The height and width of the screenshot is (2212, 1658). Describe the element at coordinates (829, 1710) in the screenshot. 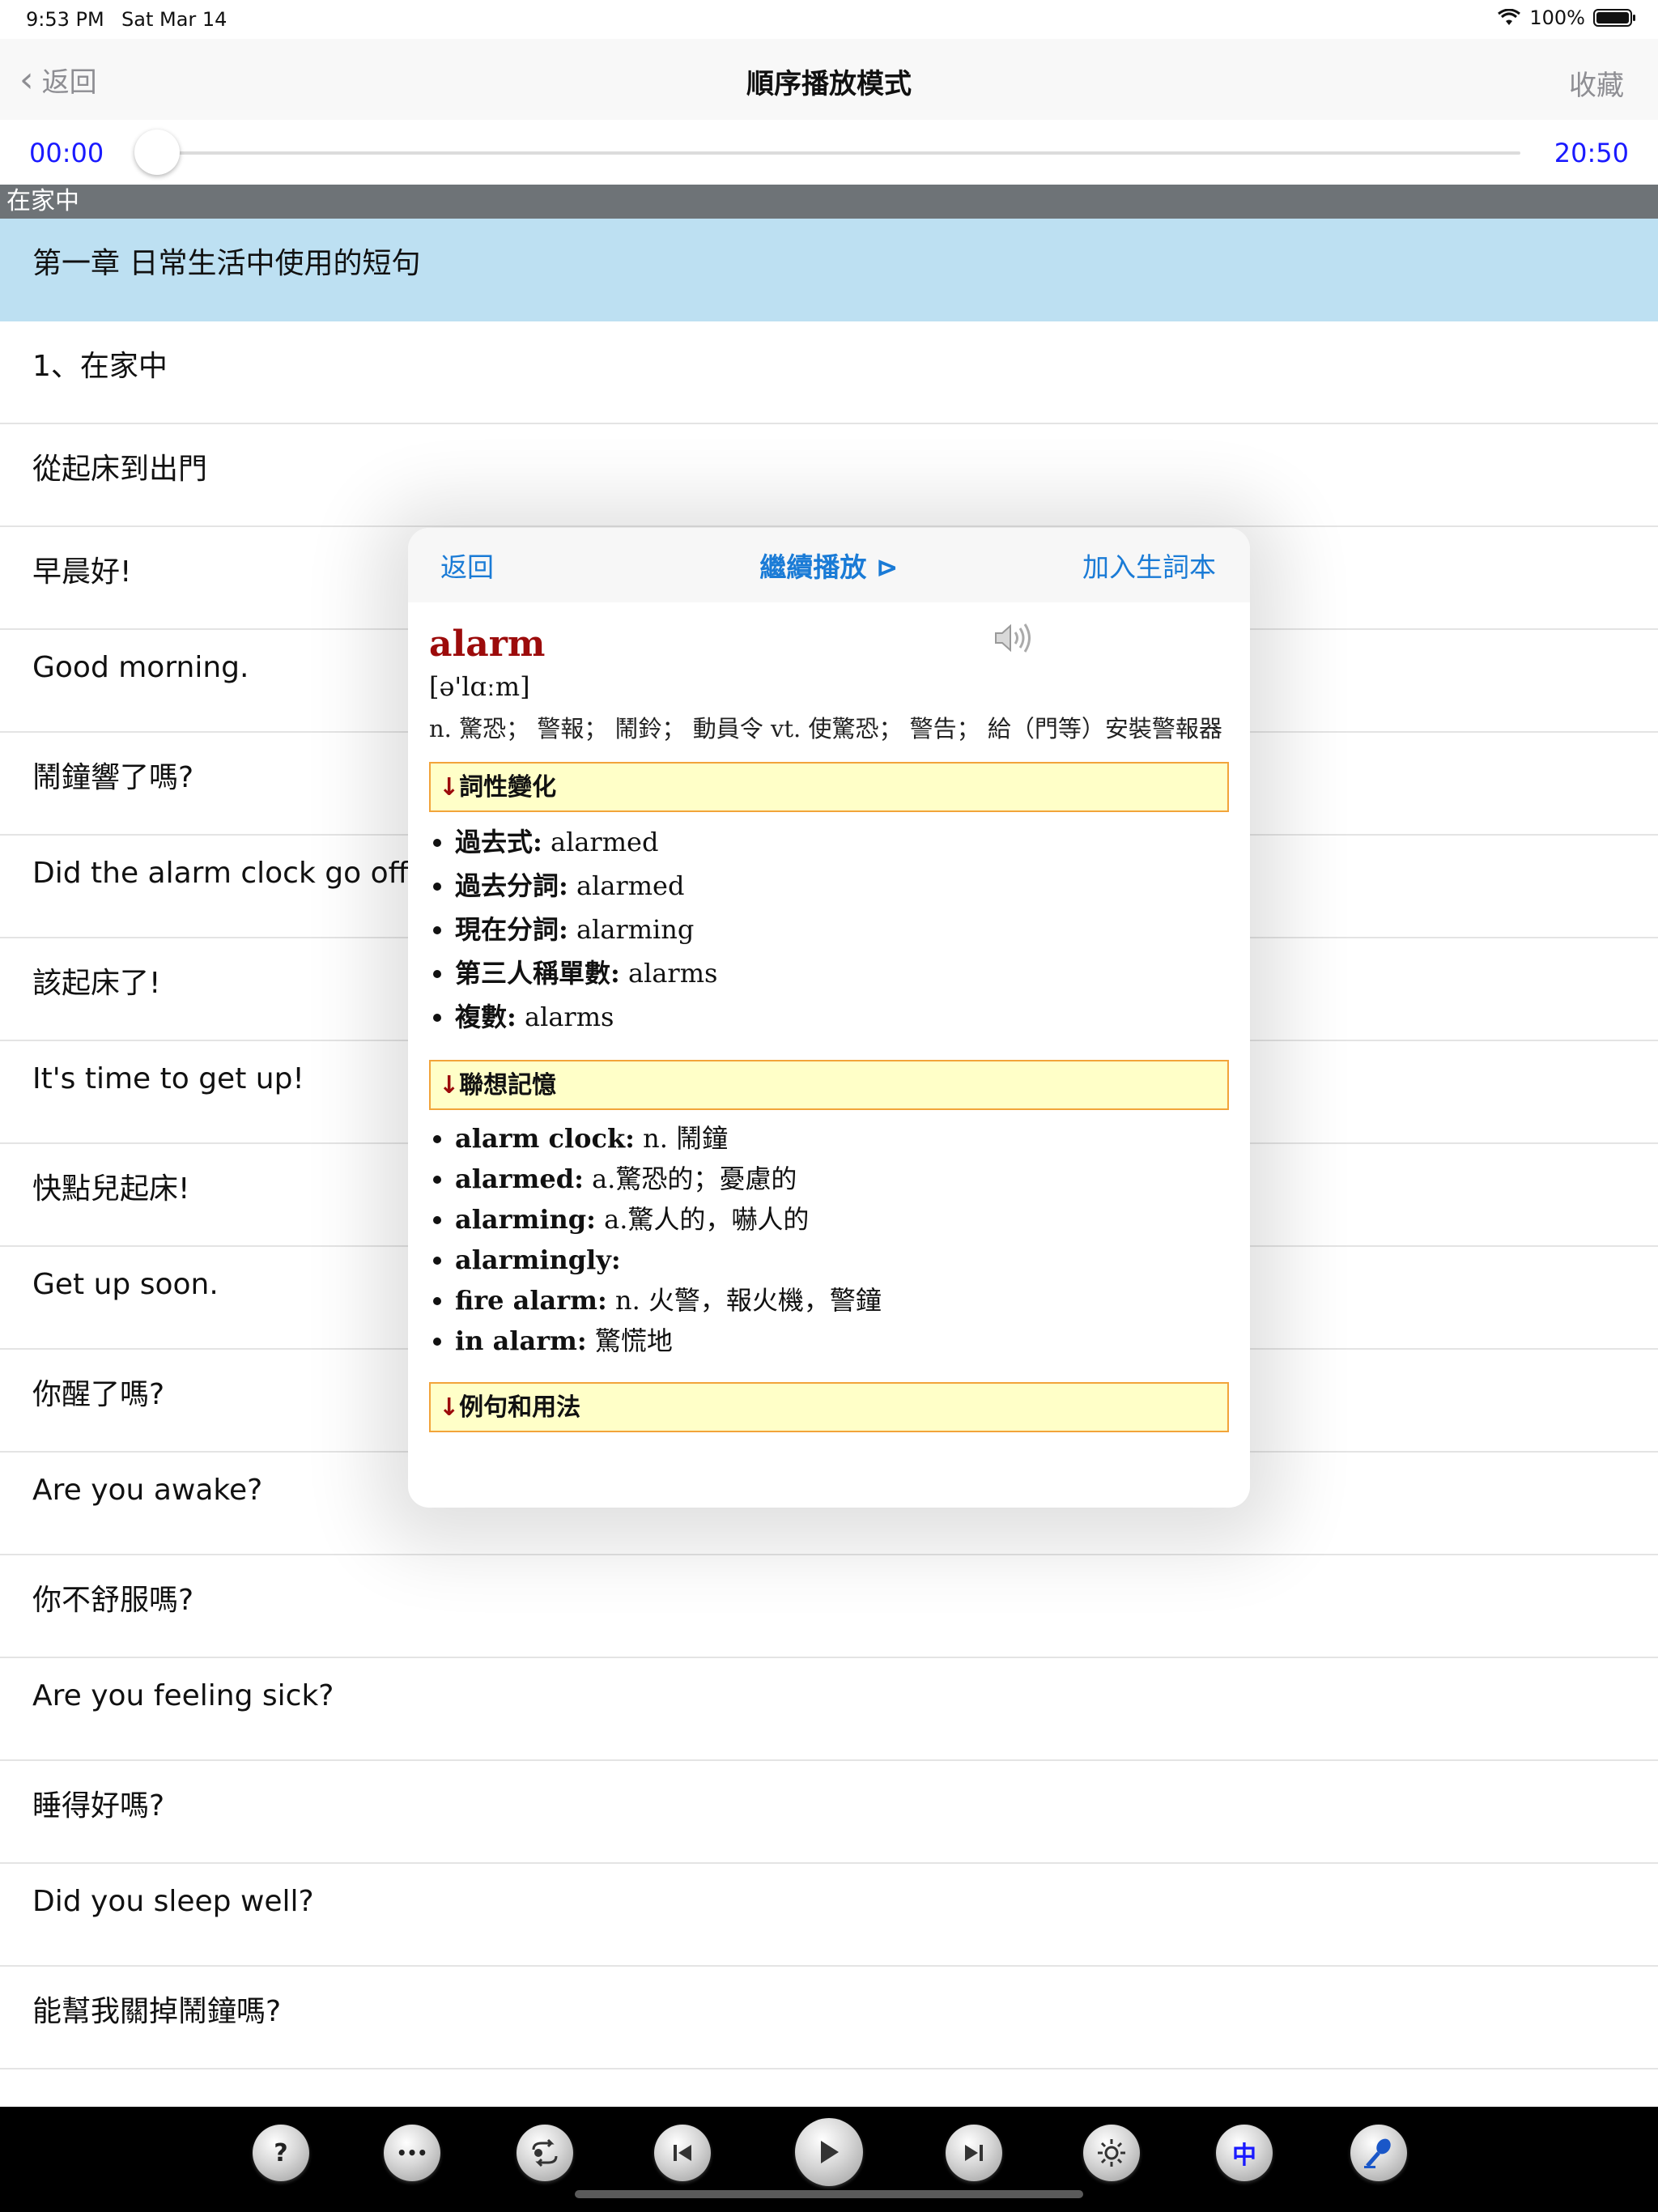

I see `list-item: Are you feeling sick?` at that location.